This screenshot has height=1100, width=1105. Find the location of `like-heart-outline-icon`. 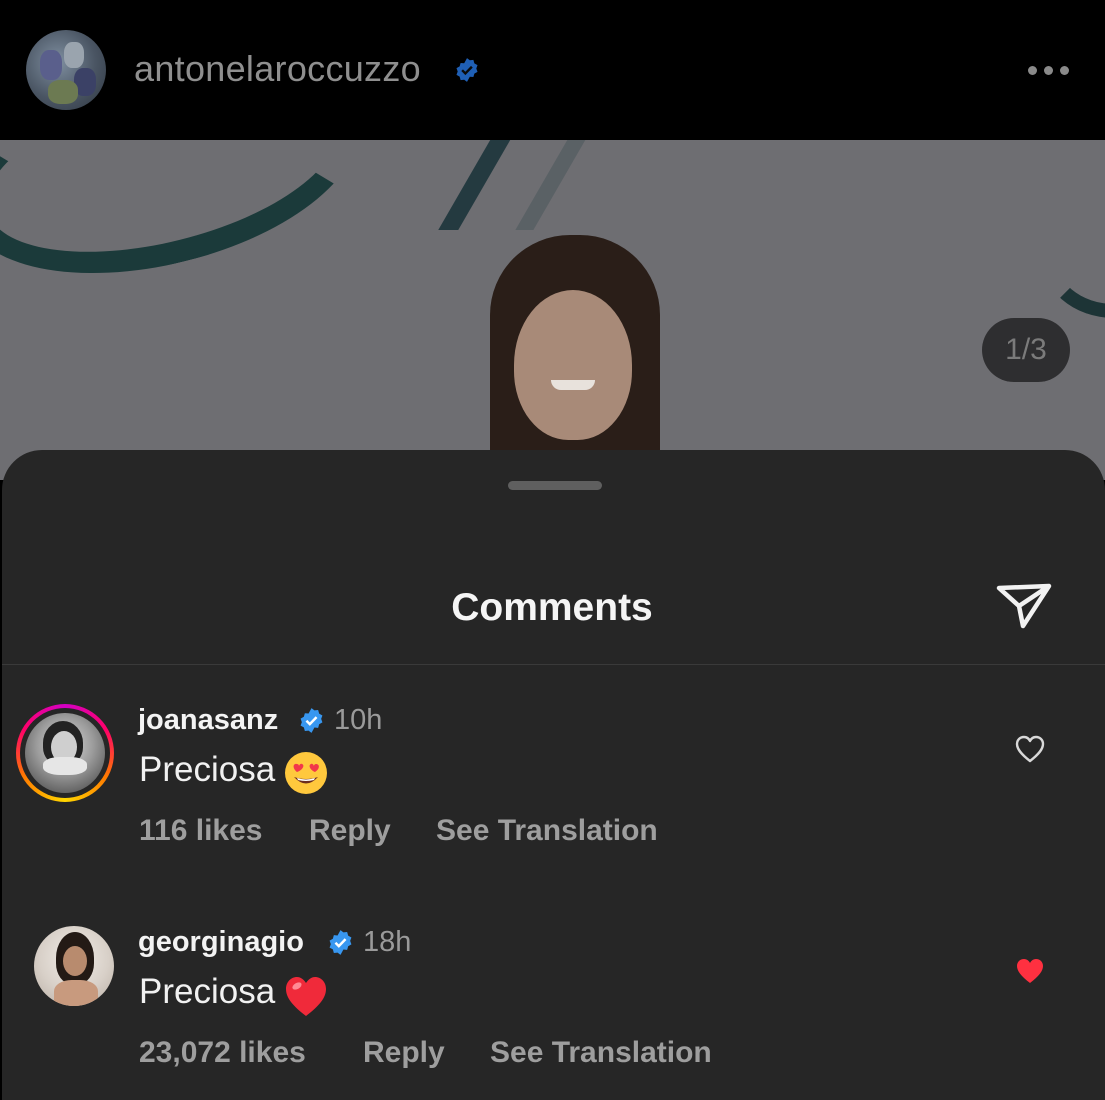

like-heart-outline-icon is located at coordinates (1030, 749).